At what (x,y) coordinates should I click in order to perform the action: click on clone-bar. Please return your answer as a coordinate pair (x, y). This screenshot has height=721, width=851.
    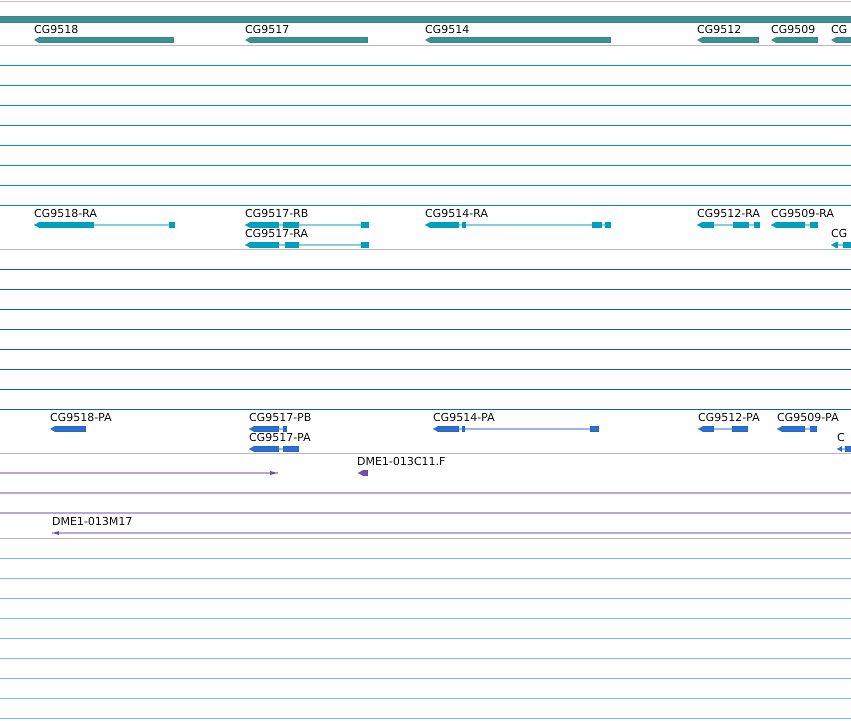
    Looking at the image, I should click on (363, 473).